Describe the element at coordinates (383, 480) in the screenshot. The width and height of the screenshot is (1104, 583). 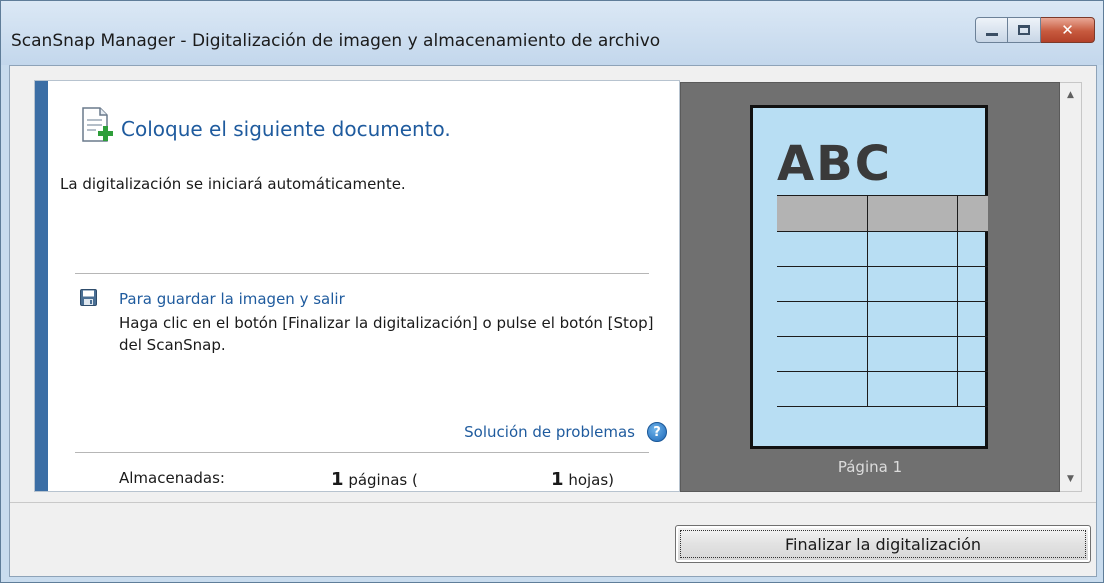
I see `pages-unit: páginas (` at that location.